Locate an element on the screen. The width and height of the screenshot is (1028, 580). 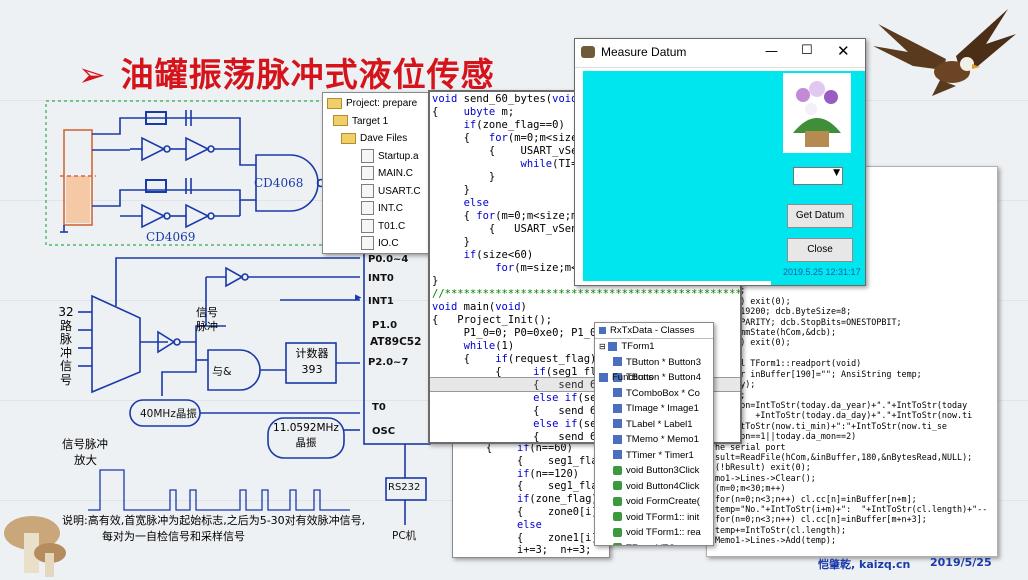
class-member: void FormCreate( is located at coordinates (650, 502).